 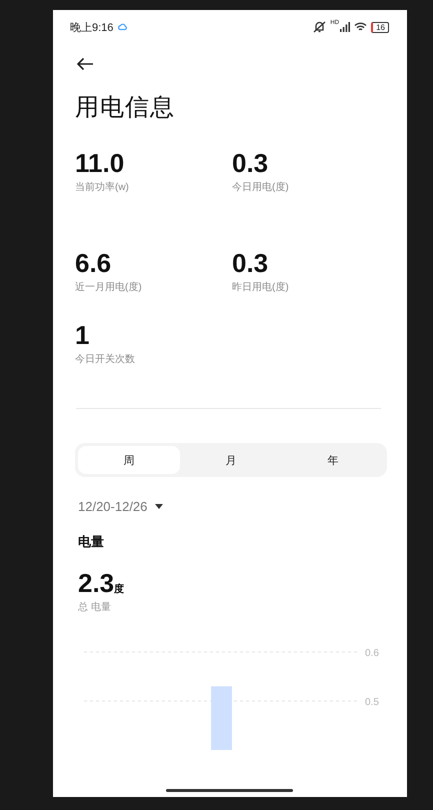 I want to click on y-tick-label: 0.5, so click(x=372, y=702).